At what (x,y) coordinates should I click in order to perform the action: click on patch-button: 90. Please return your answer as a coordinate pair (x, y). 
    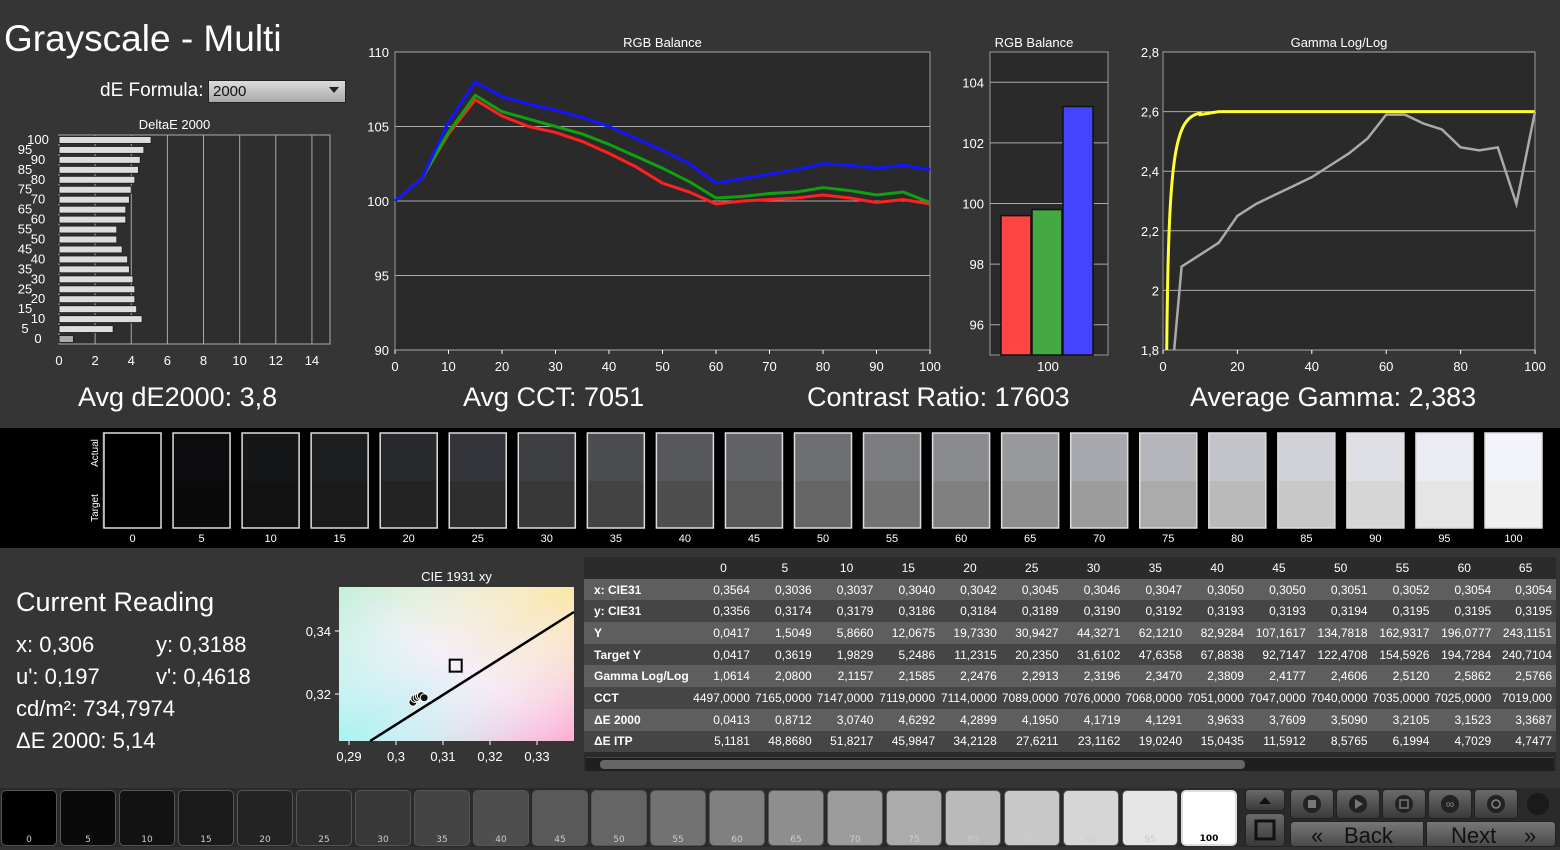
    Looking at the image, I should click on (1091, 818).